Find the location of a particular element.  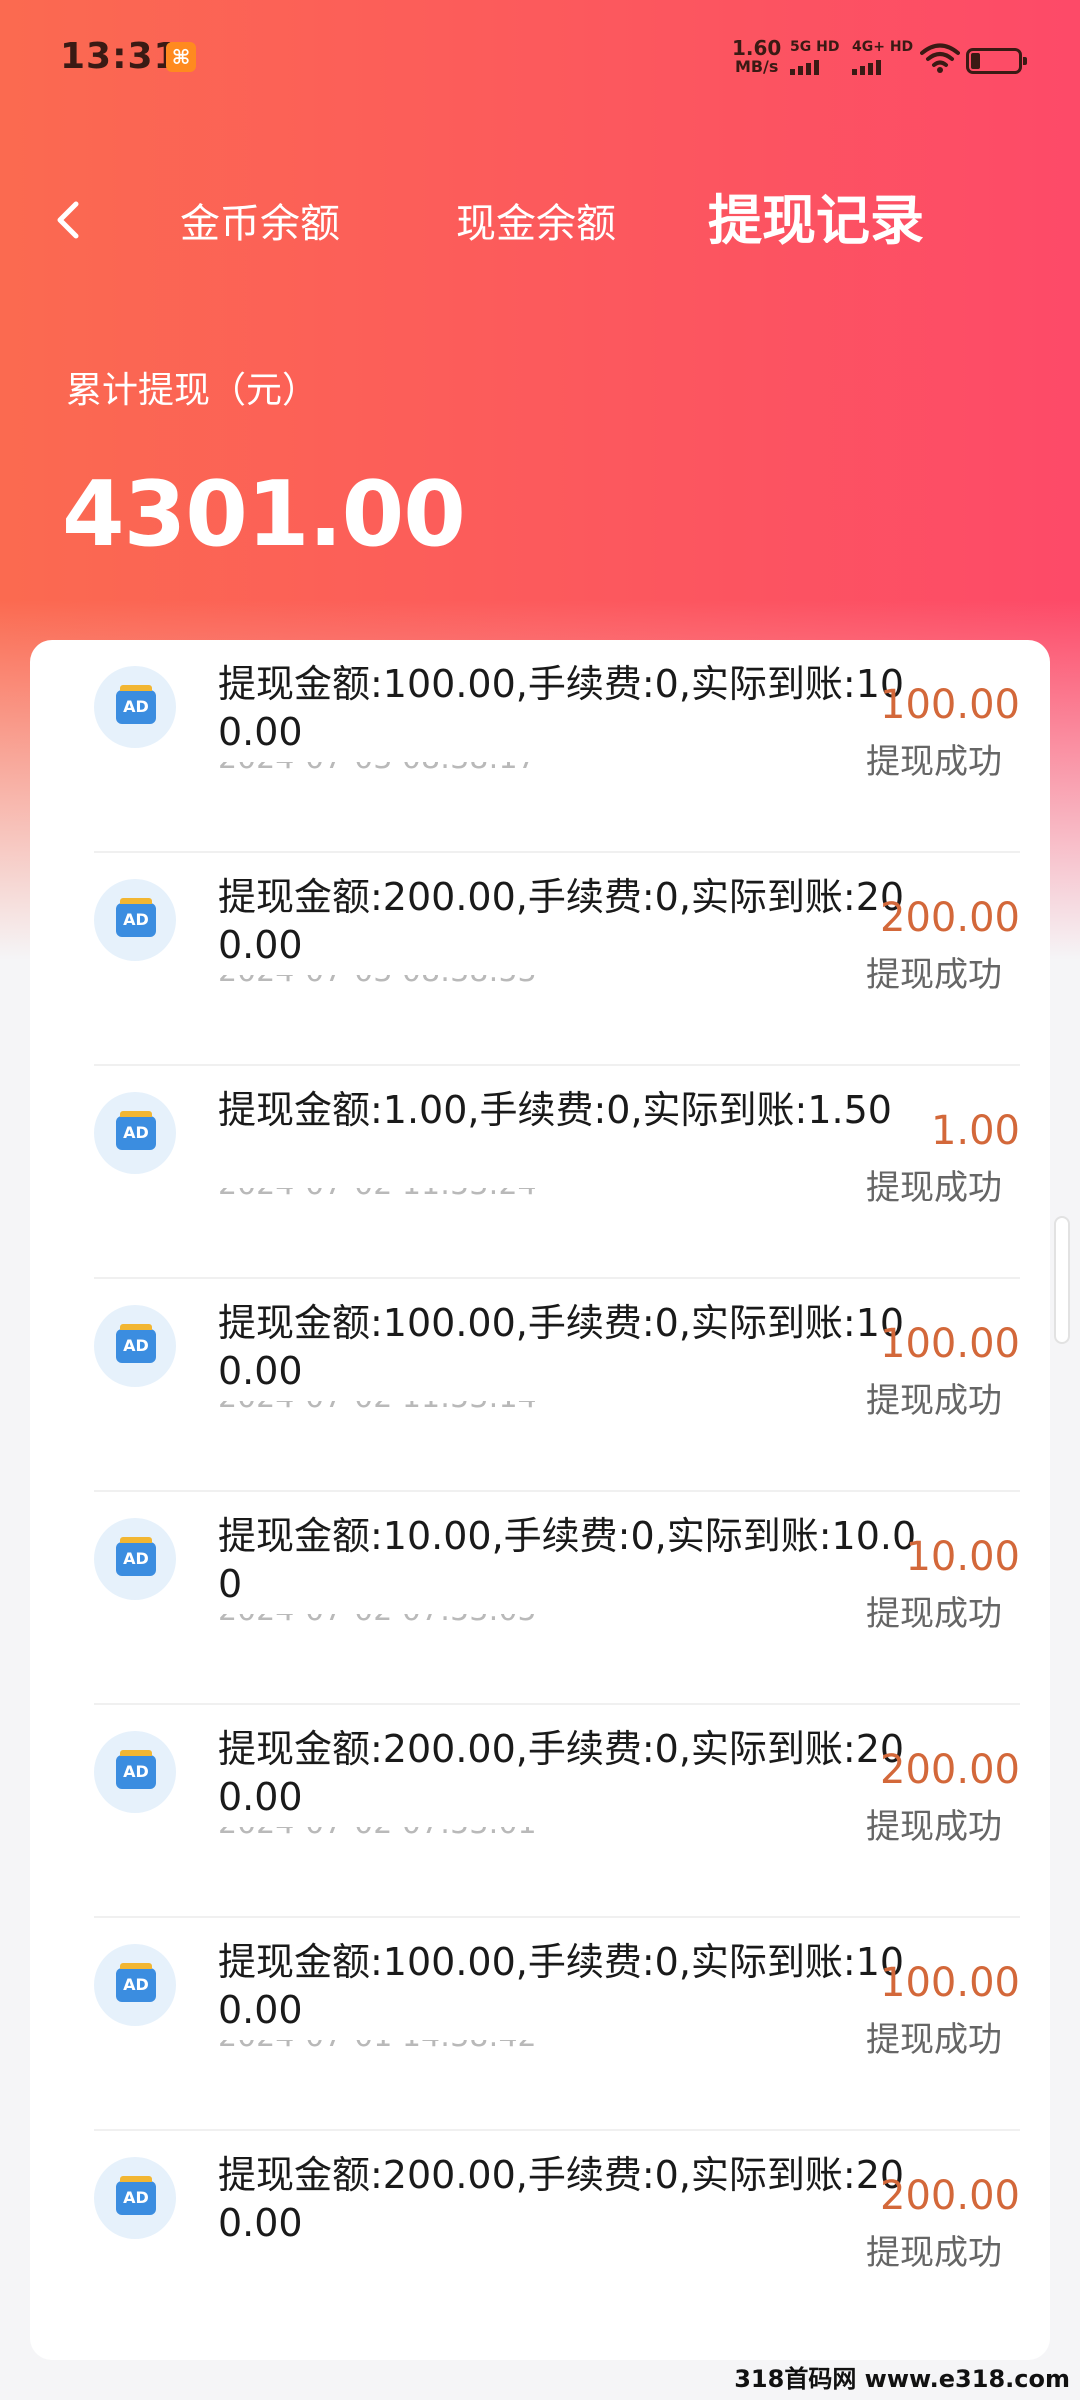

record-amount: 10.00 is located at coordinates (962, 1557).